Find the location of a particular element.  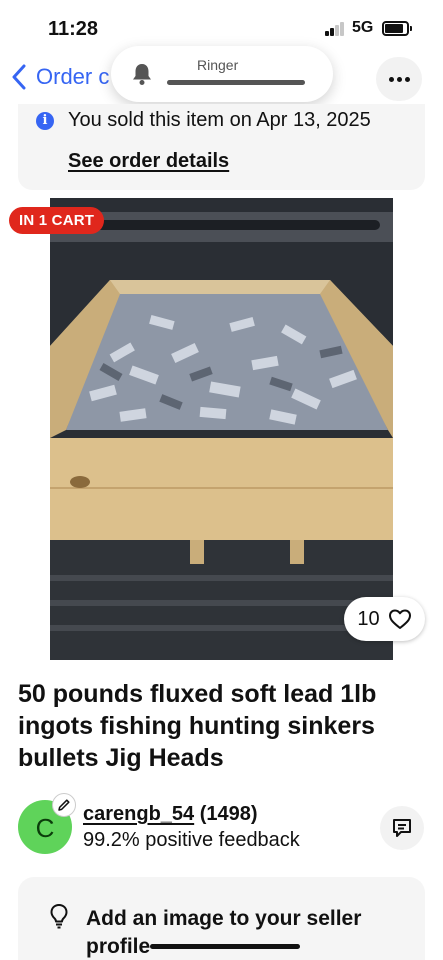

network-label: 5G is located at coordinates (363, 27).